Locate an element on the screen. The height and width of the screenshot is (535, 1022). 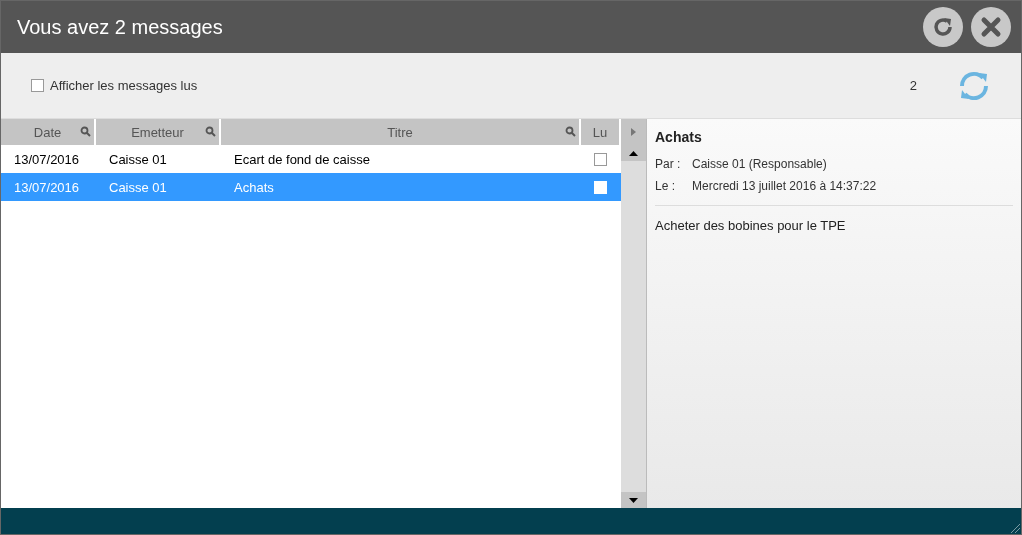
scroll-up-button is located at coordinates (633, 153).